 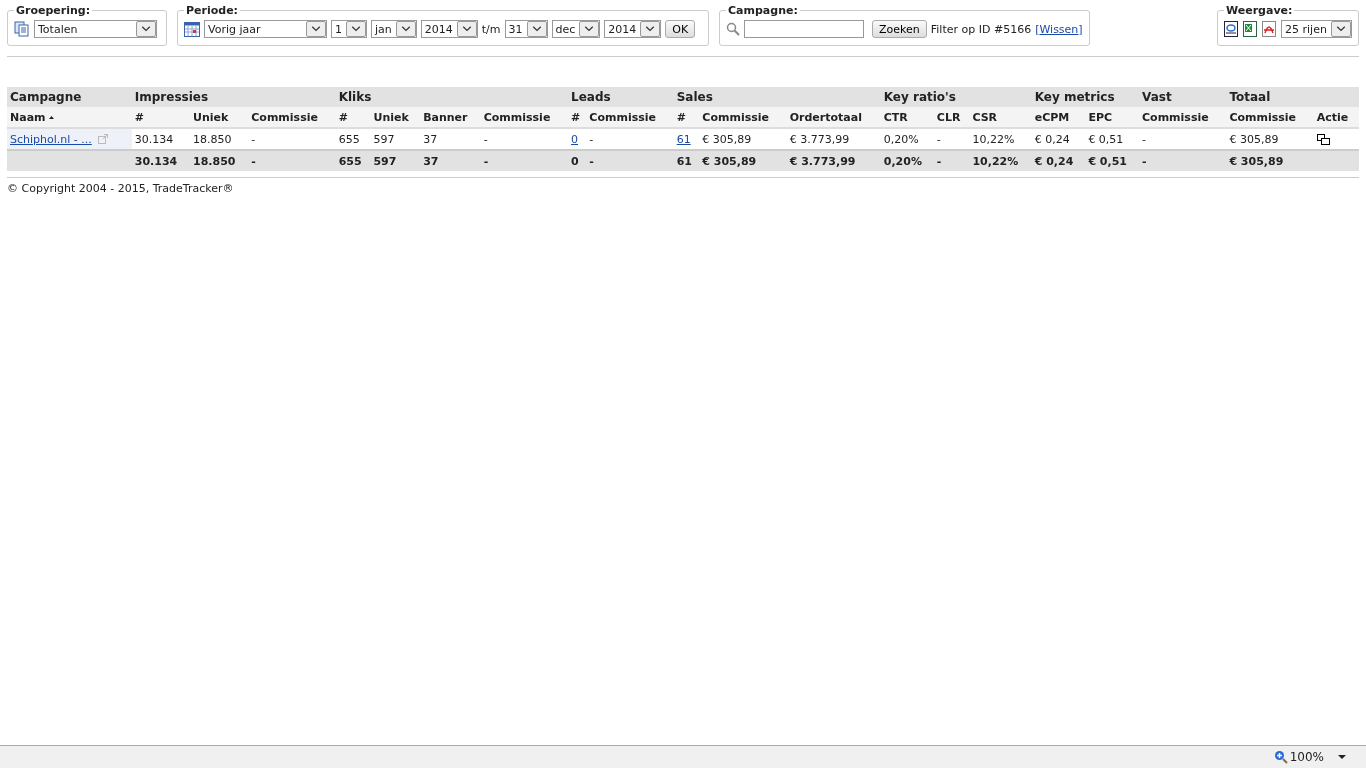 What do you see at coordinates (219, 139) in the screenshot?
I see `table-cell: 18.850` at bounding box center [219, 139].